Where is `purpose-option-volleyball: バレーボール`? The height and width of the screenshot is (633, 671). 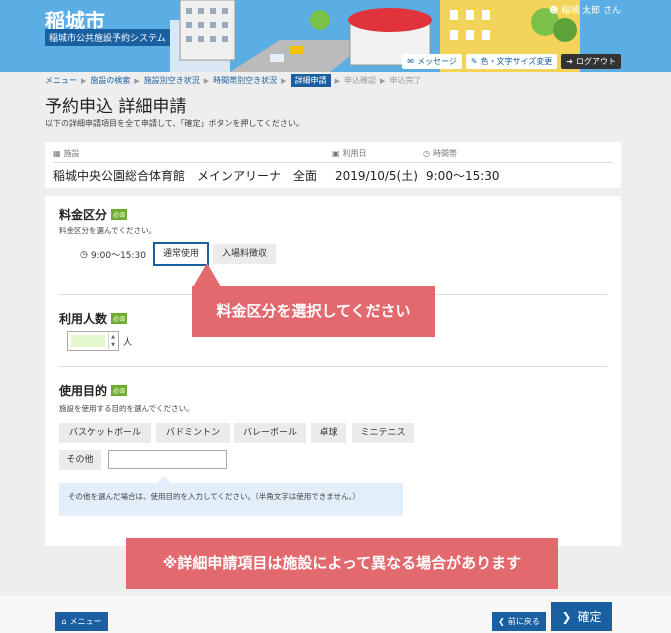
purpose-option-volleyball: バレーボール is located at coordinates (270, 433).